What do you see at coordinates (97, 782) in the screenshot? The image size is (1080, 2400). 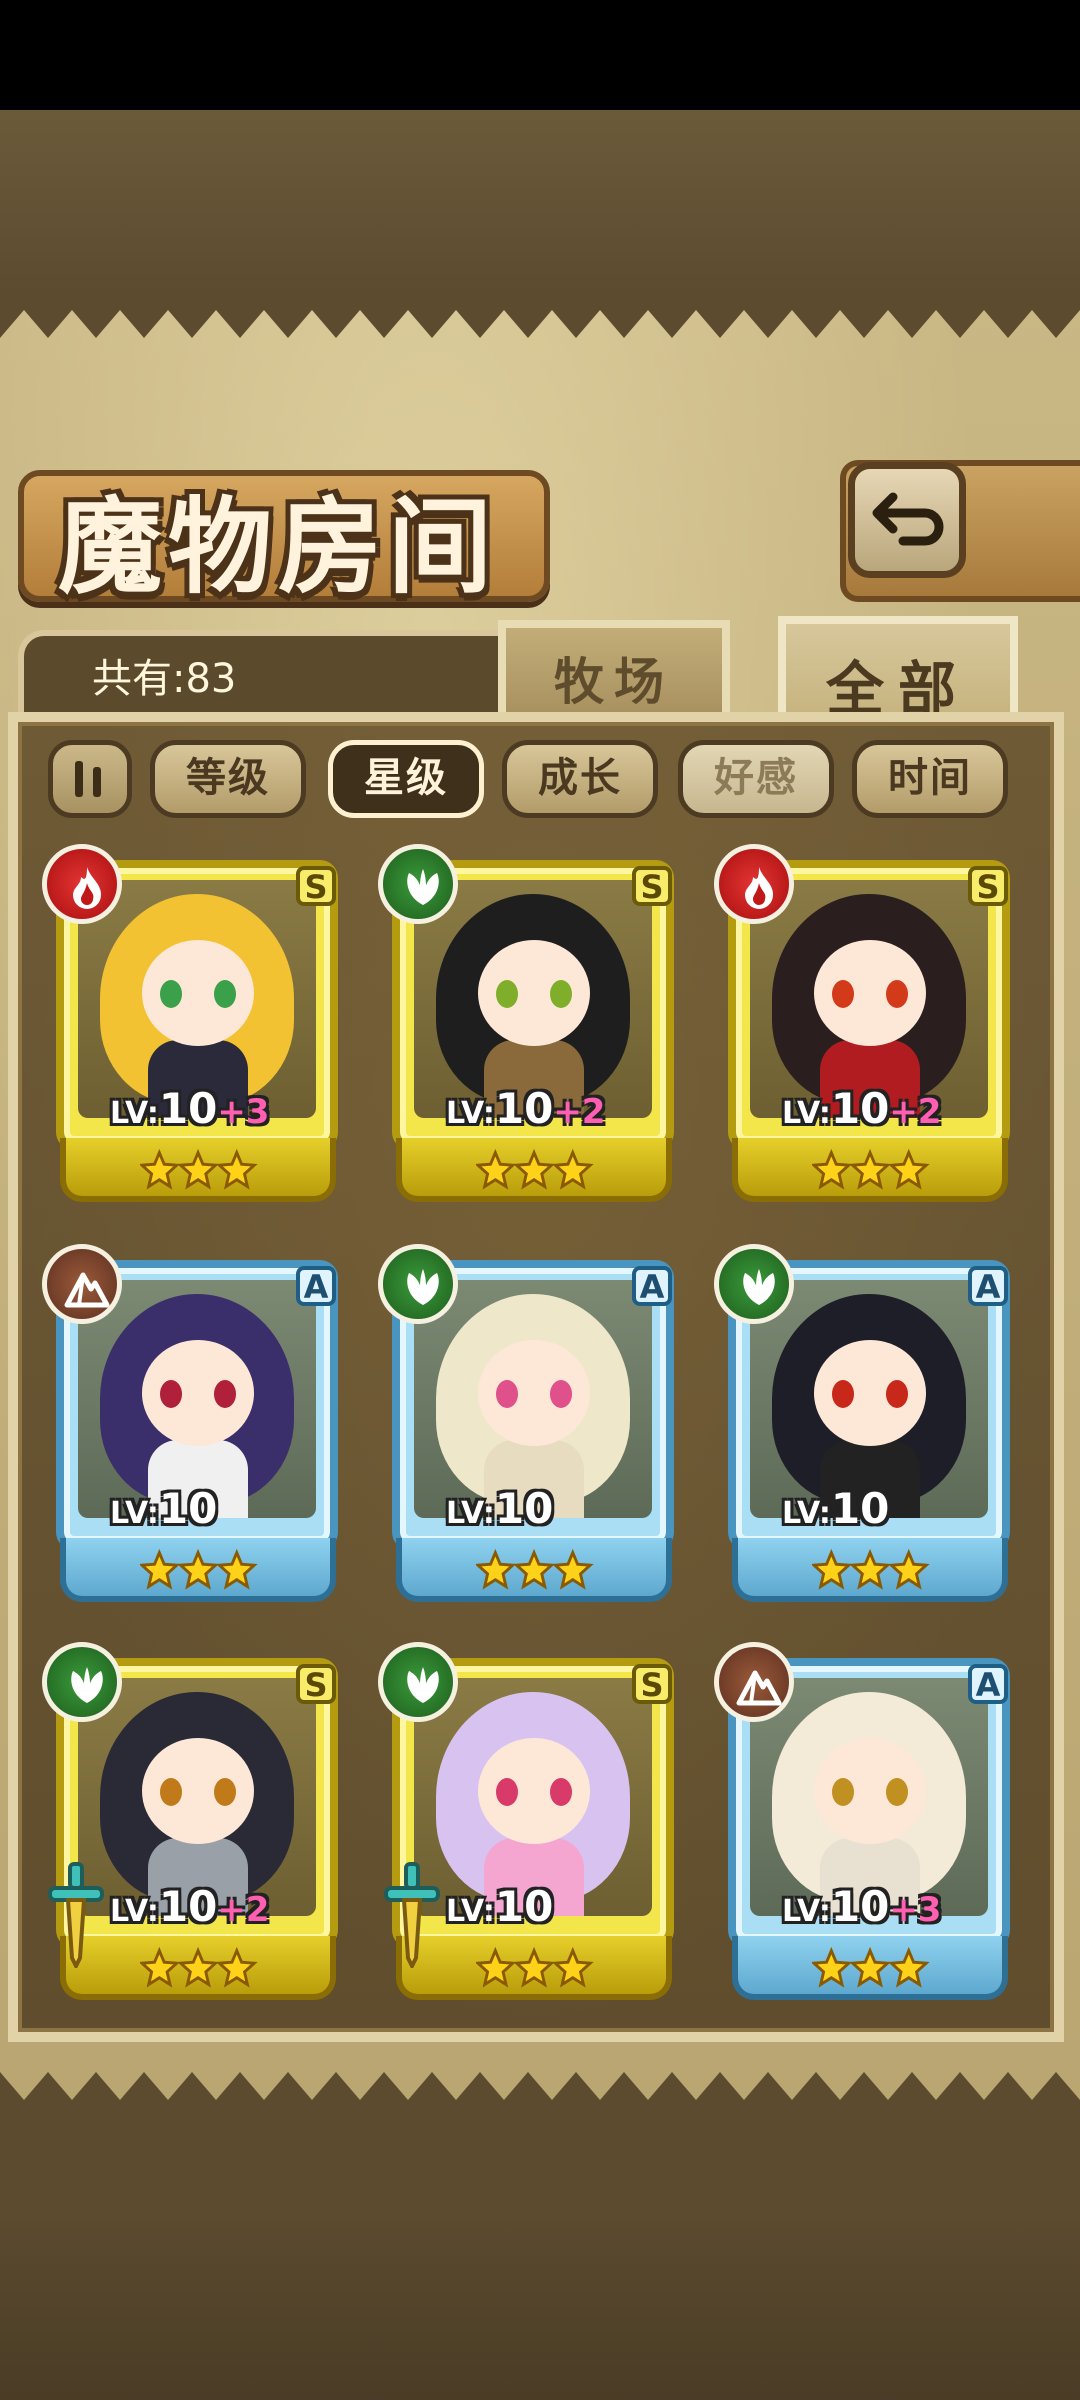 I see `sort-toggle-icon-bar` at bounding box center [97, 782].